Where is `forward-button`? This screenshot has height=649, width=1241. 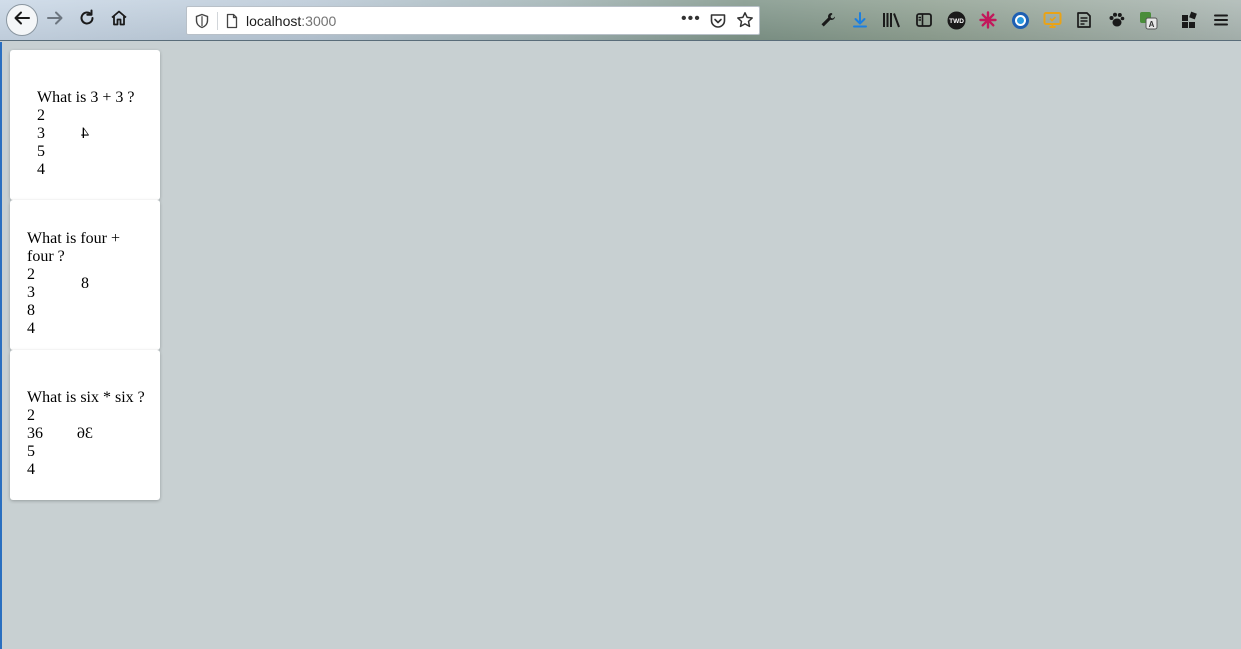
forward-button is located at coordinates (55, 20).